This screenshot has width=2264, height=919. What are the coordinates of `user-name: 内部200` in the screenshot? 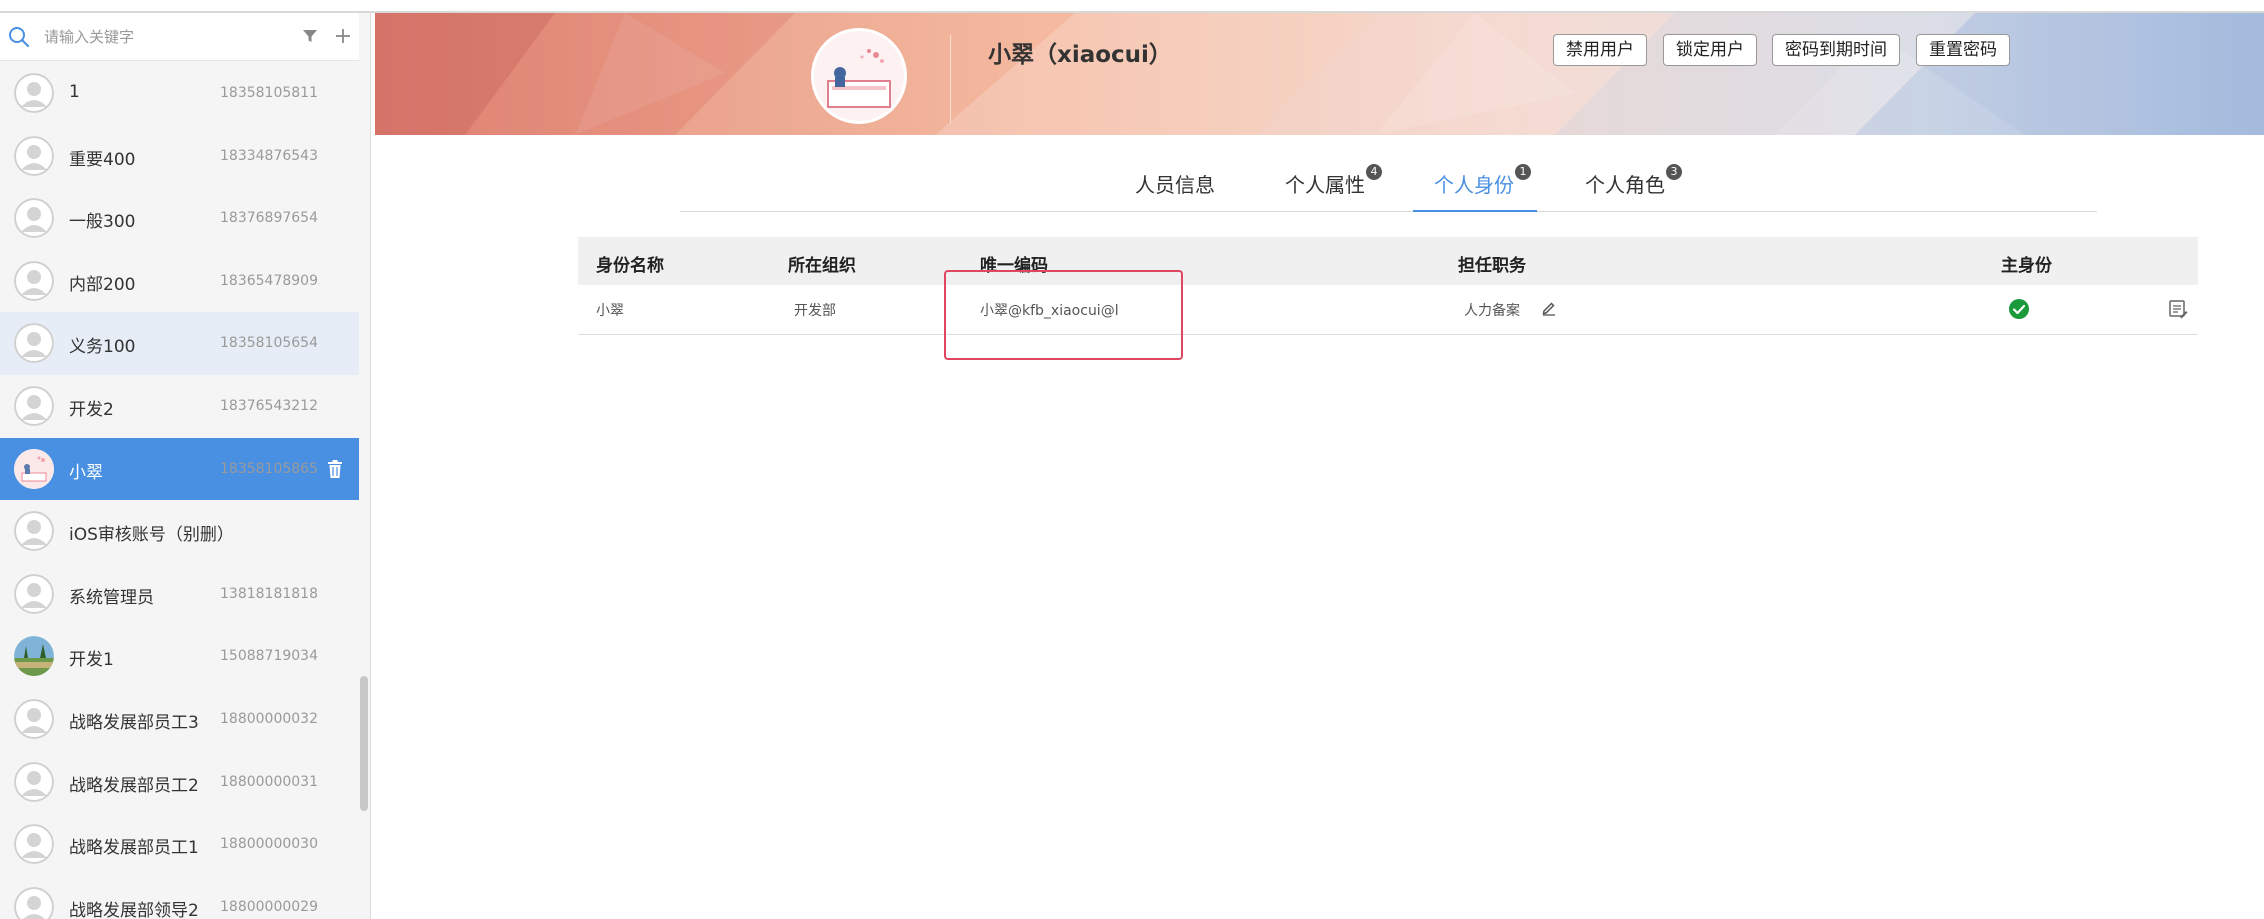 It's located at (102, 284).